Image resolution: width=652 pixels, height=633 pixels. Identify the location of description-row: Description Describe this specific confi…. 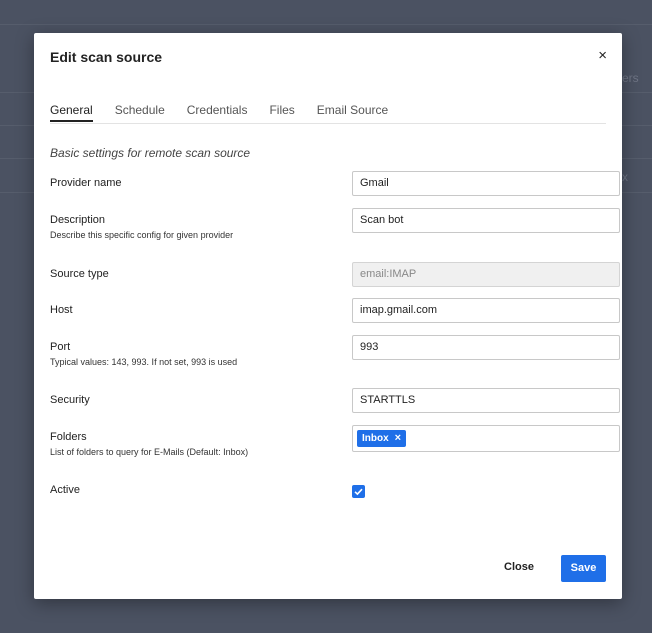
(335, 224).